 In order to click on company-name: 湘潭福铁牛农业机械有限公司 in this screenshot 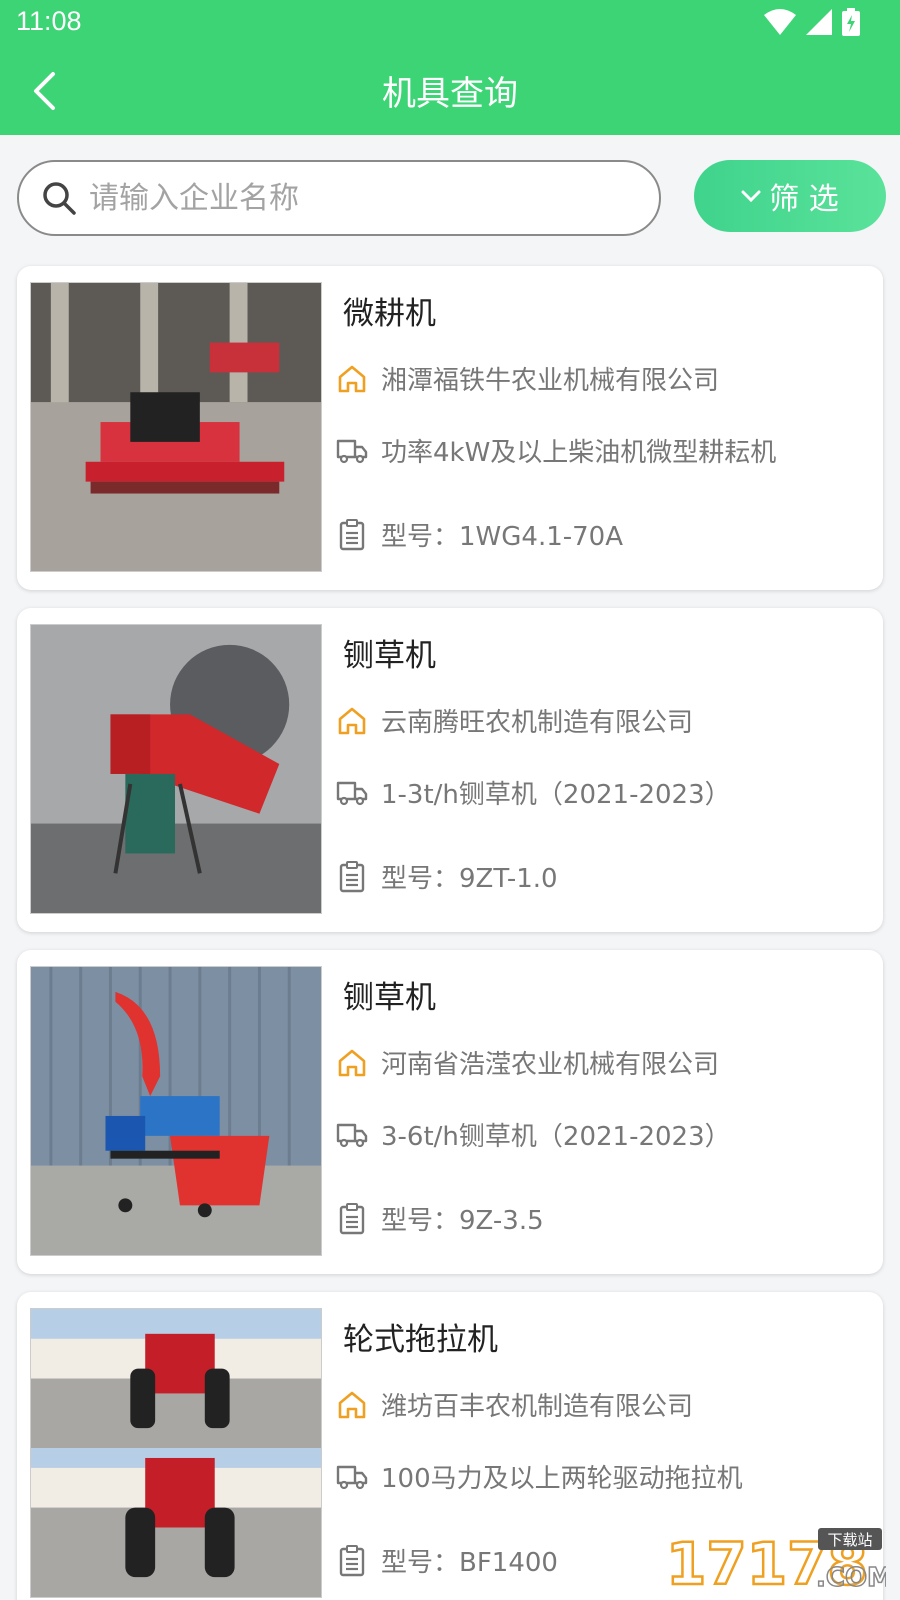, I will do `click(550, 381)`.